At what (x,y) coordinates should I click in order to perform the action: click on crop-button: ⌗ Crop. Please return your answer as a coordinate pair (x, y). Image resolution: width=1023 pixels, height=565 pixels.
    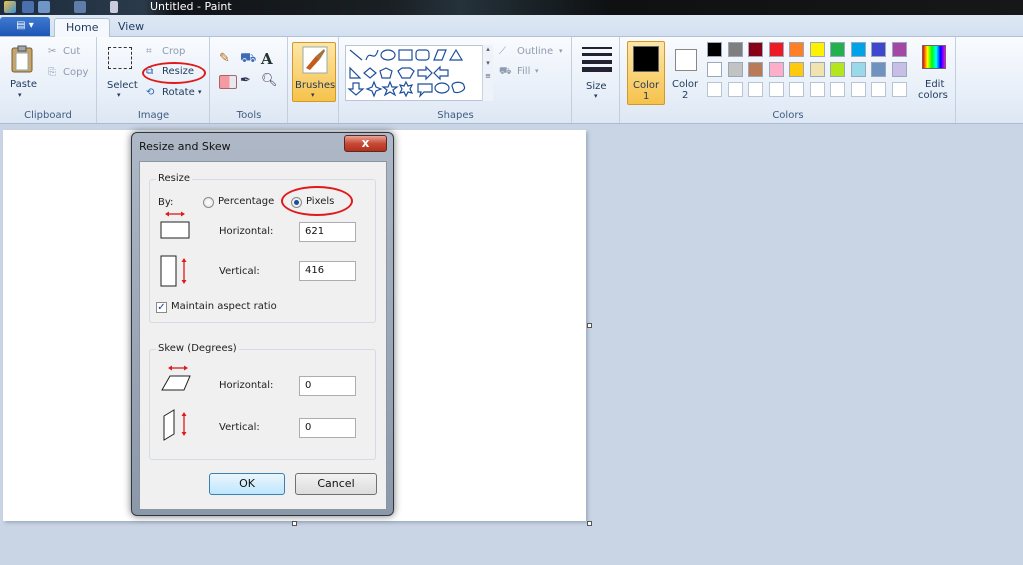
    Looking at the image, I should click on (171, 53).